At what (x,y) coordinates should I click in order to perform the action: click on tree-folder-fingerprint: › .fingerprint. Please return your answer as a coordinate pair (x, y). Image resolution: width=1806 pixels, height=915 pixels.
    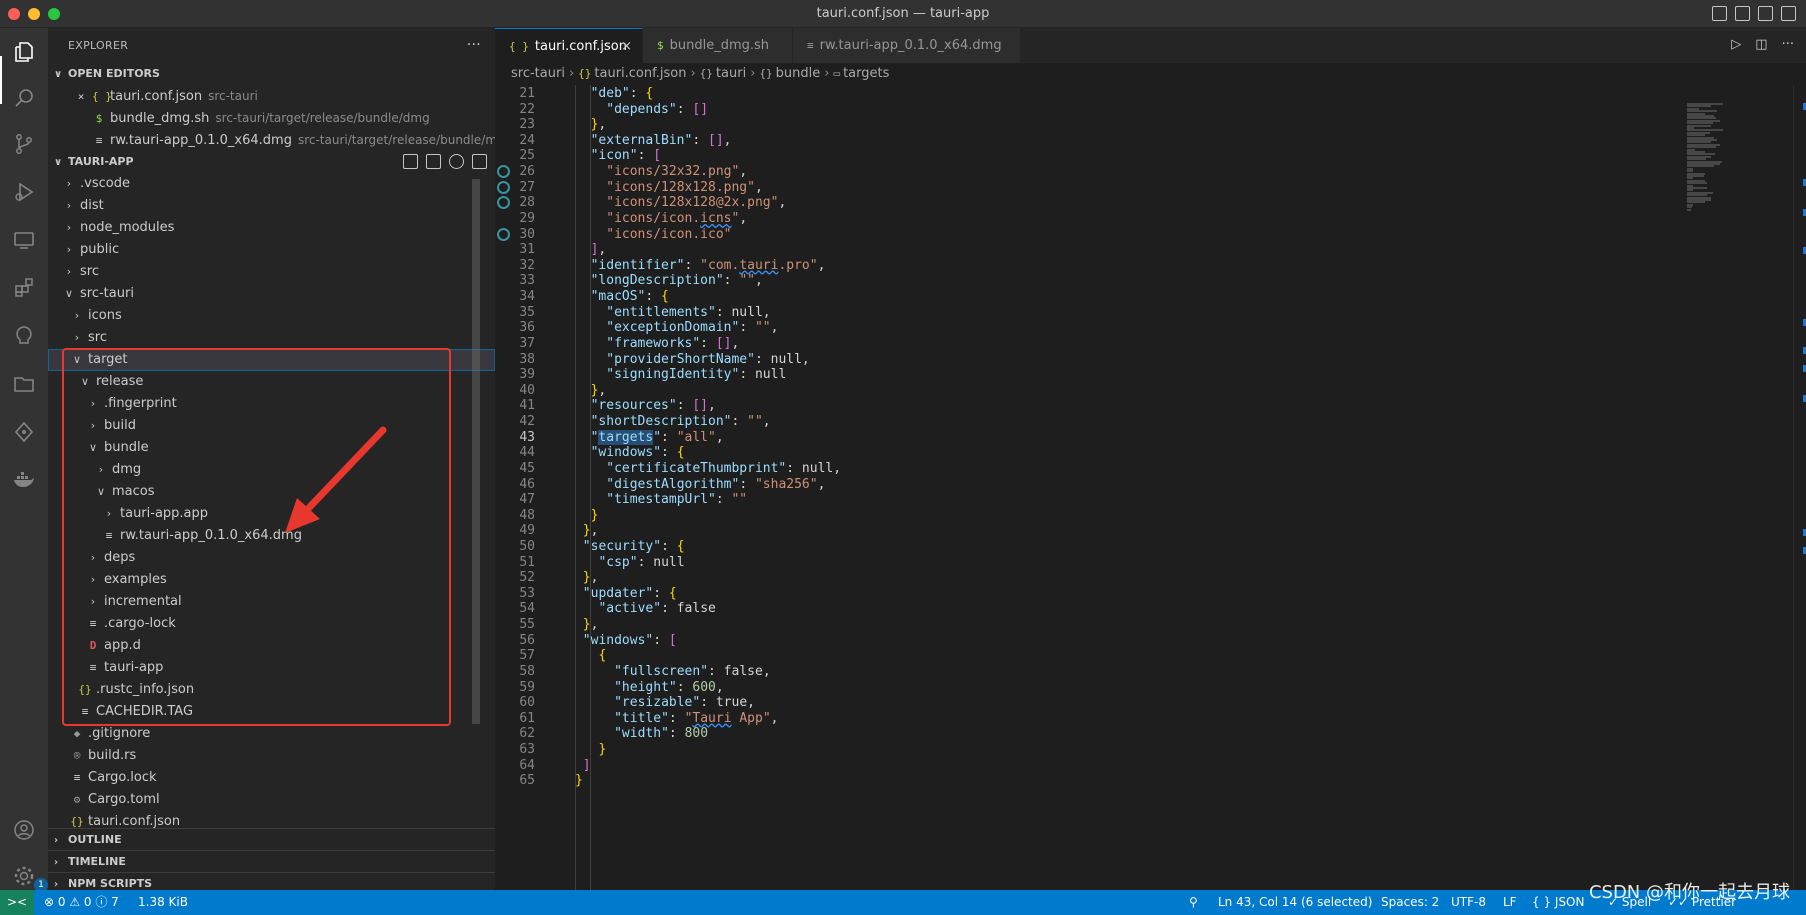
    Looking at the image, I should click on (271, 404).